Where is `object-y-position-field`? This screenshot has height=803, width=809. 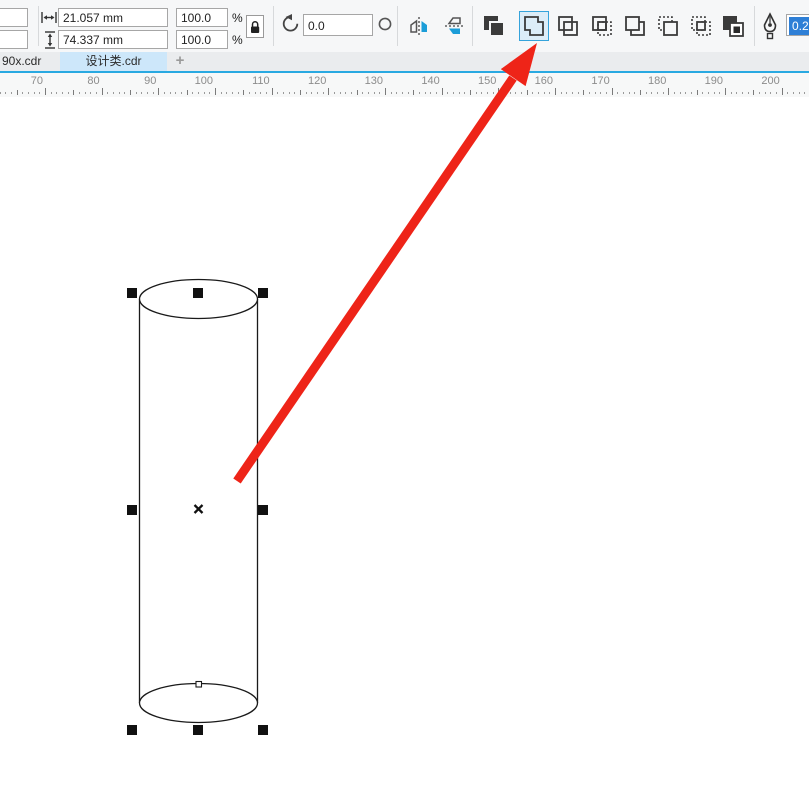
object-y-position-field is located at coordinates (14, 39).